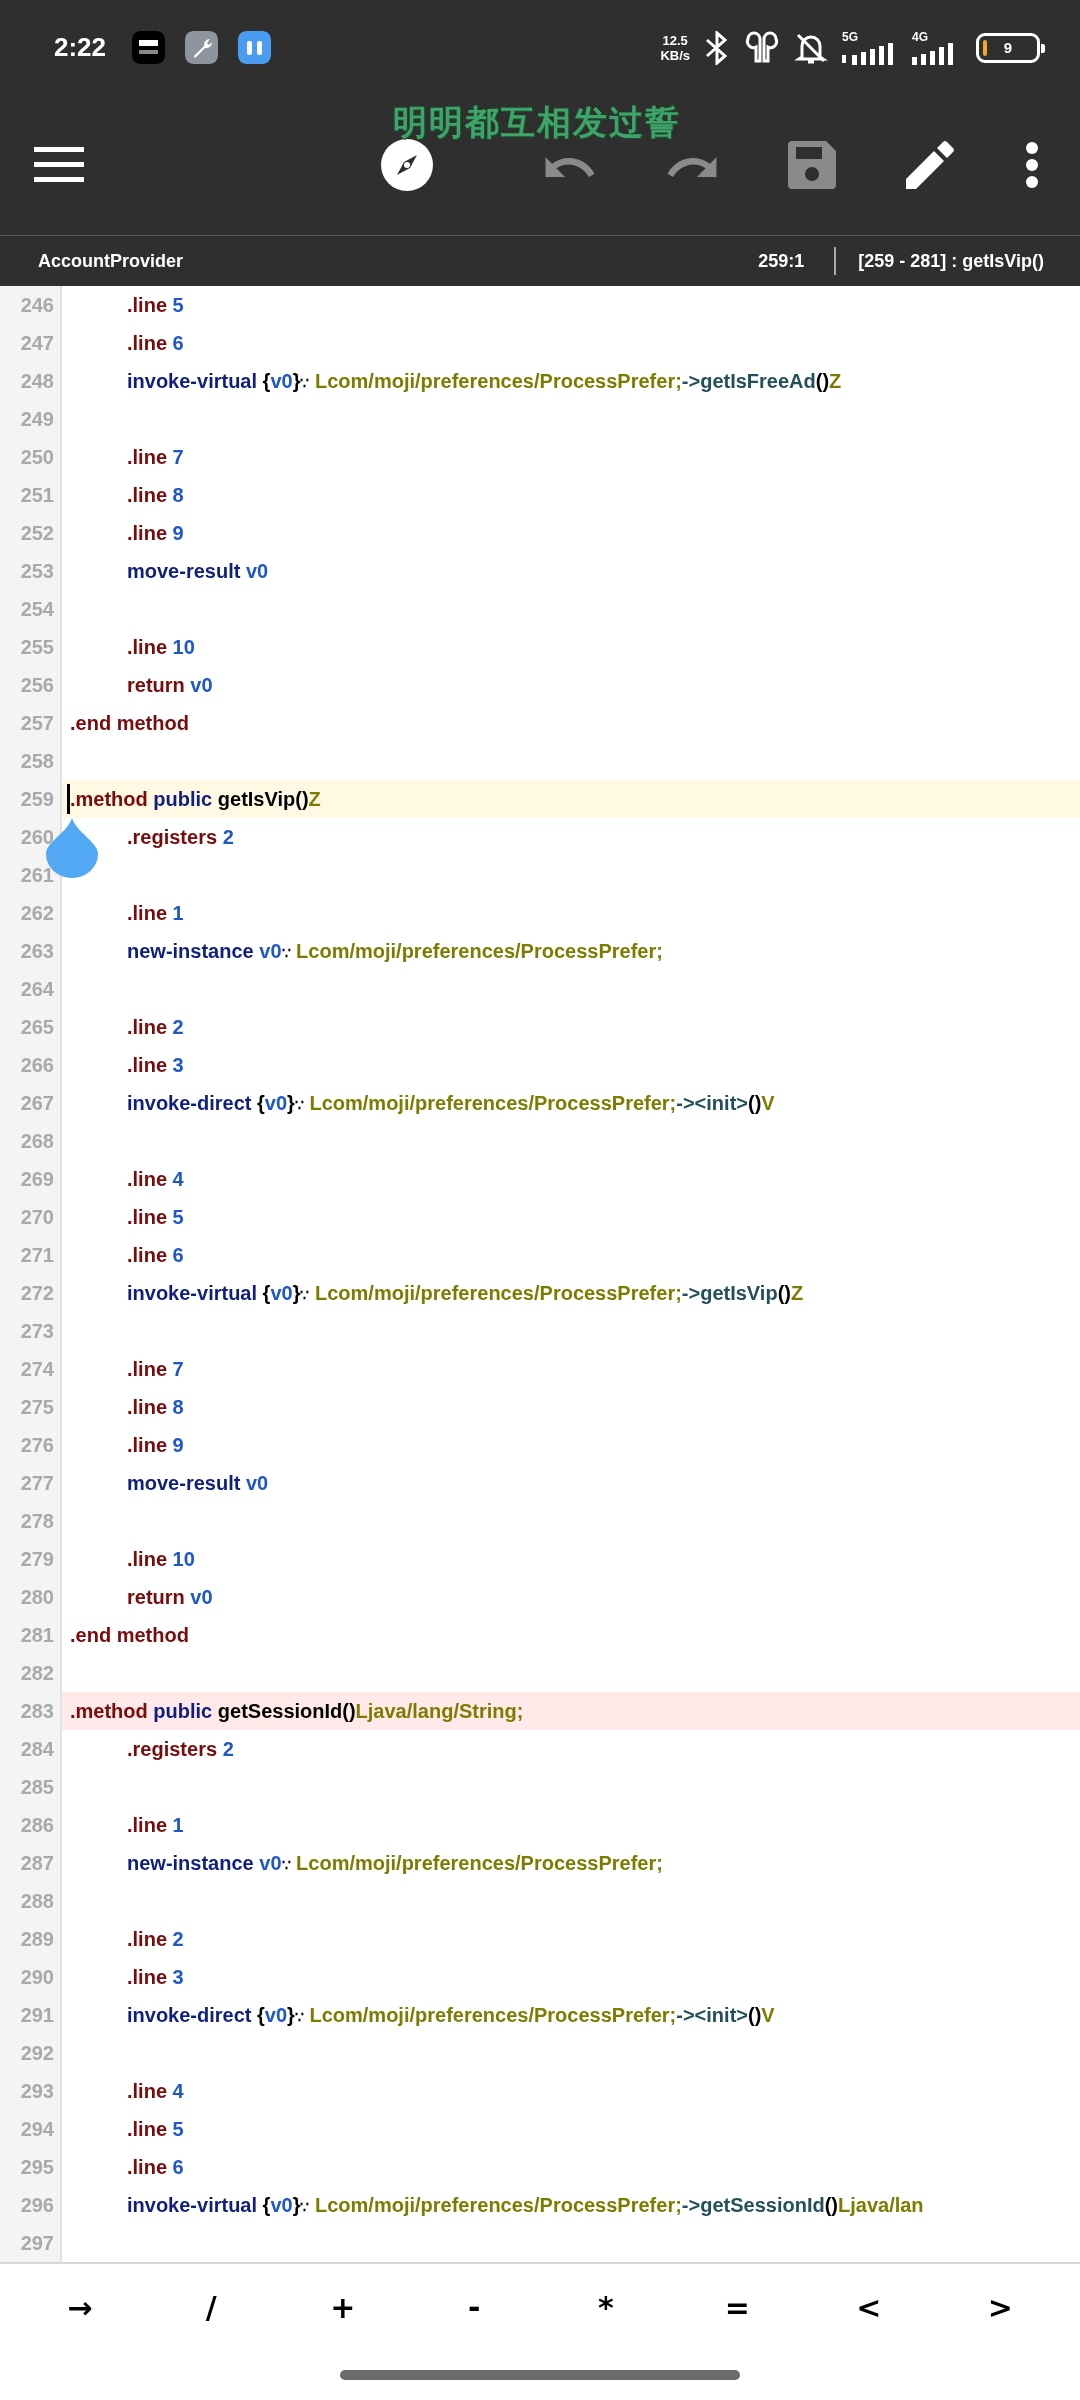  Describe the element at coordinates (605, 2307) in the screenshot. I see `symbol-key: *` at that location.